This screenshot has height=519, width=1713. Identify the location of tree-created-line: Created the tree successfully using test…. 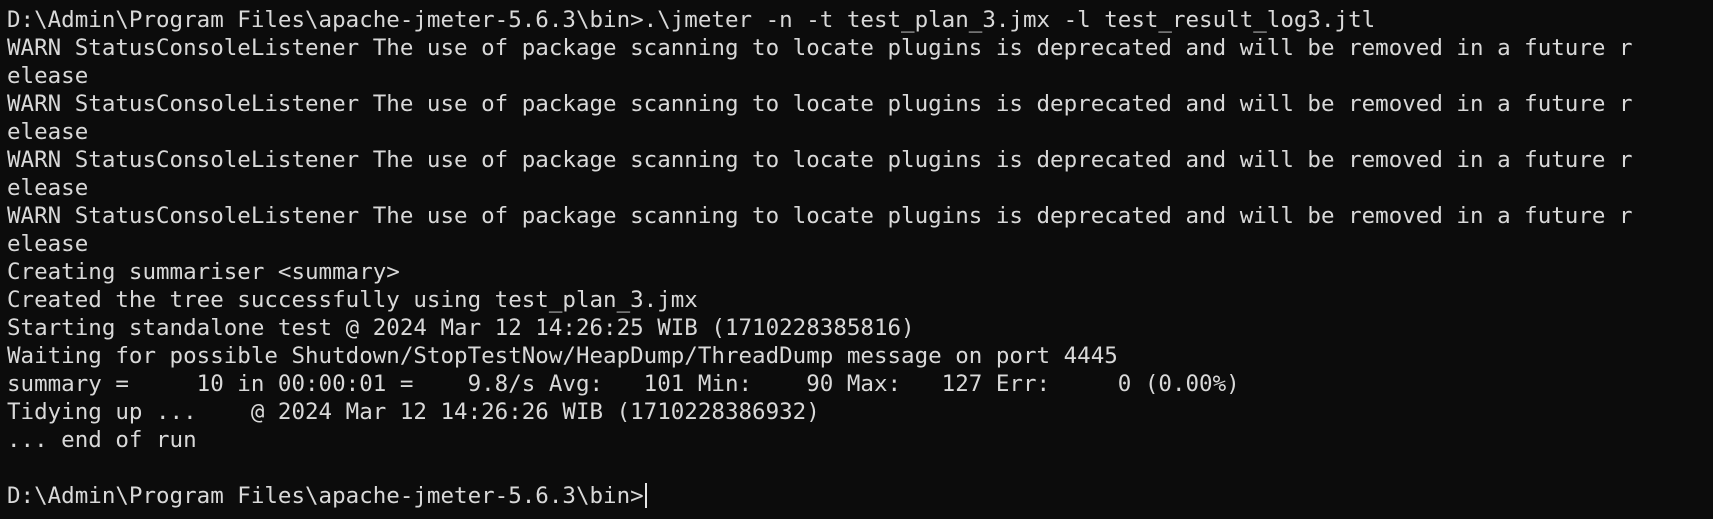
(352, 300).